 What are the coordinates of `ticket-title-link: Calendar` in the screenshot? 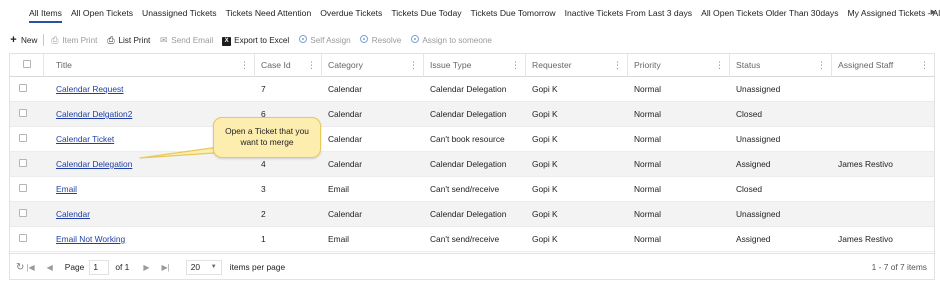 It's located at (73, 214).